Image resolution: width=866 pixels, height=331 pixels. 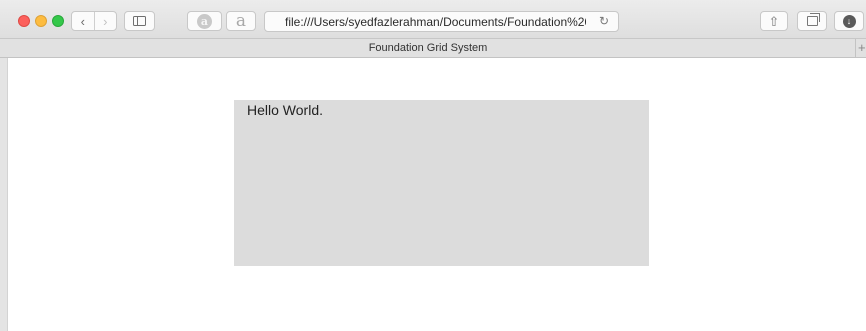 I want to click on hello-world-text: Hello World., so click(x=285, y=110).